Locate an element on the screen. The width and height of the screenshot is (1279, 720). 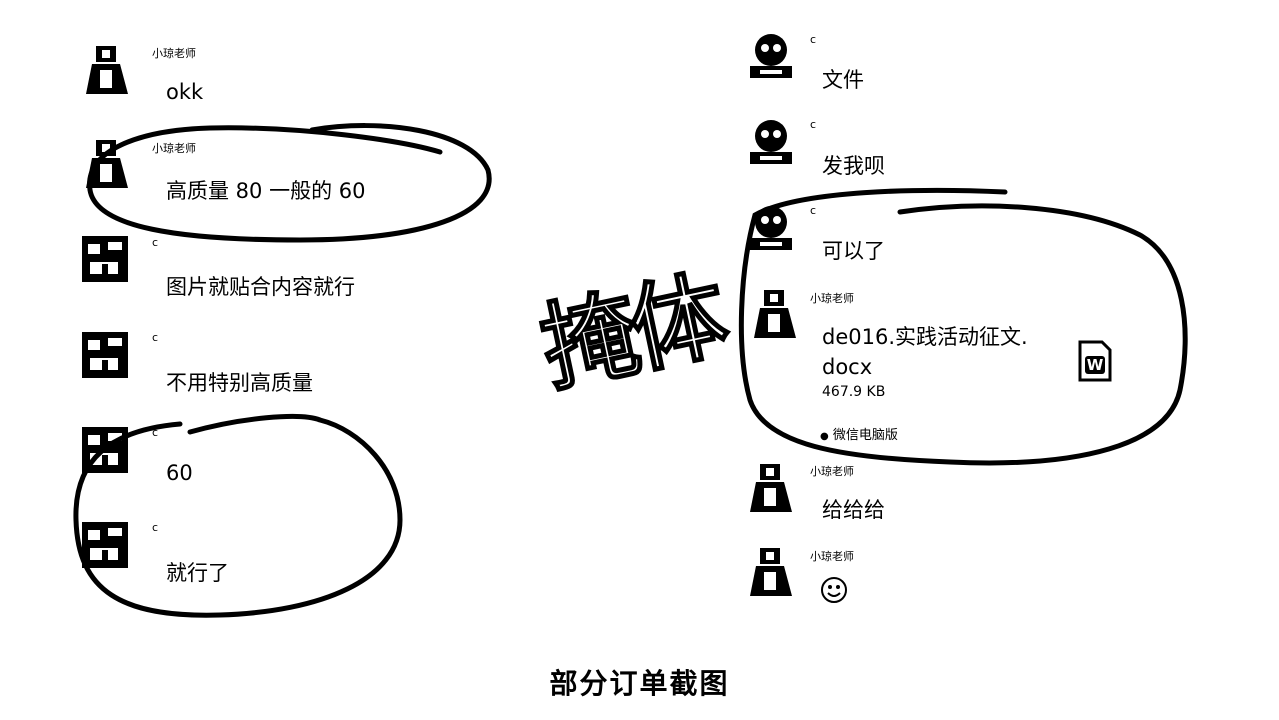
file-name-line1: de016.实践活动征文. is located at coordinates (925, 337).